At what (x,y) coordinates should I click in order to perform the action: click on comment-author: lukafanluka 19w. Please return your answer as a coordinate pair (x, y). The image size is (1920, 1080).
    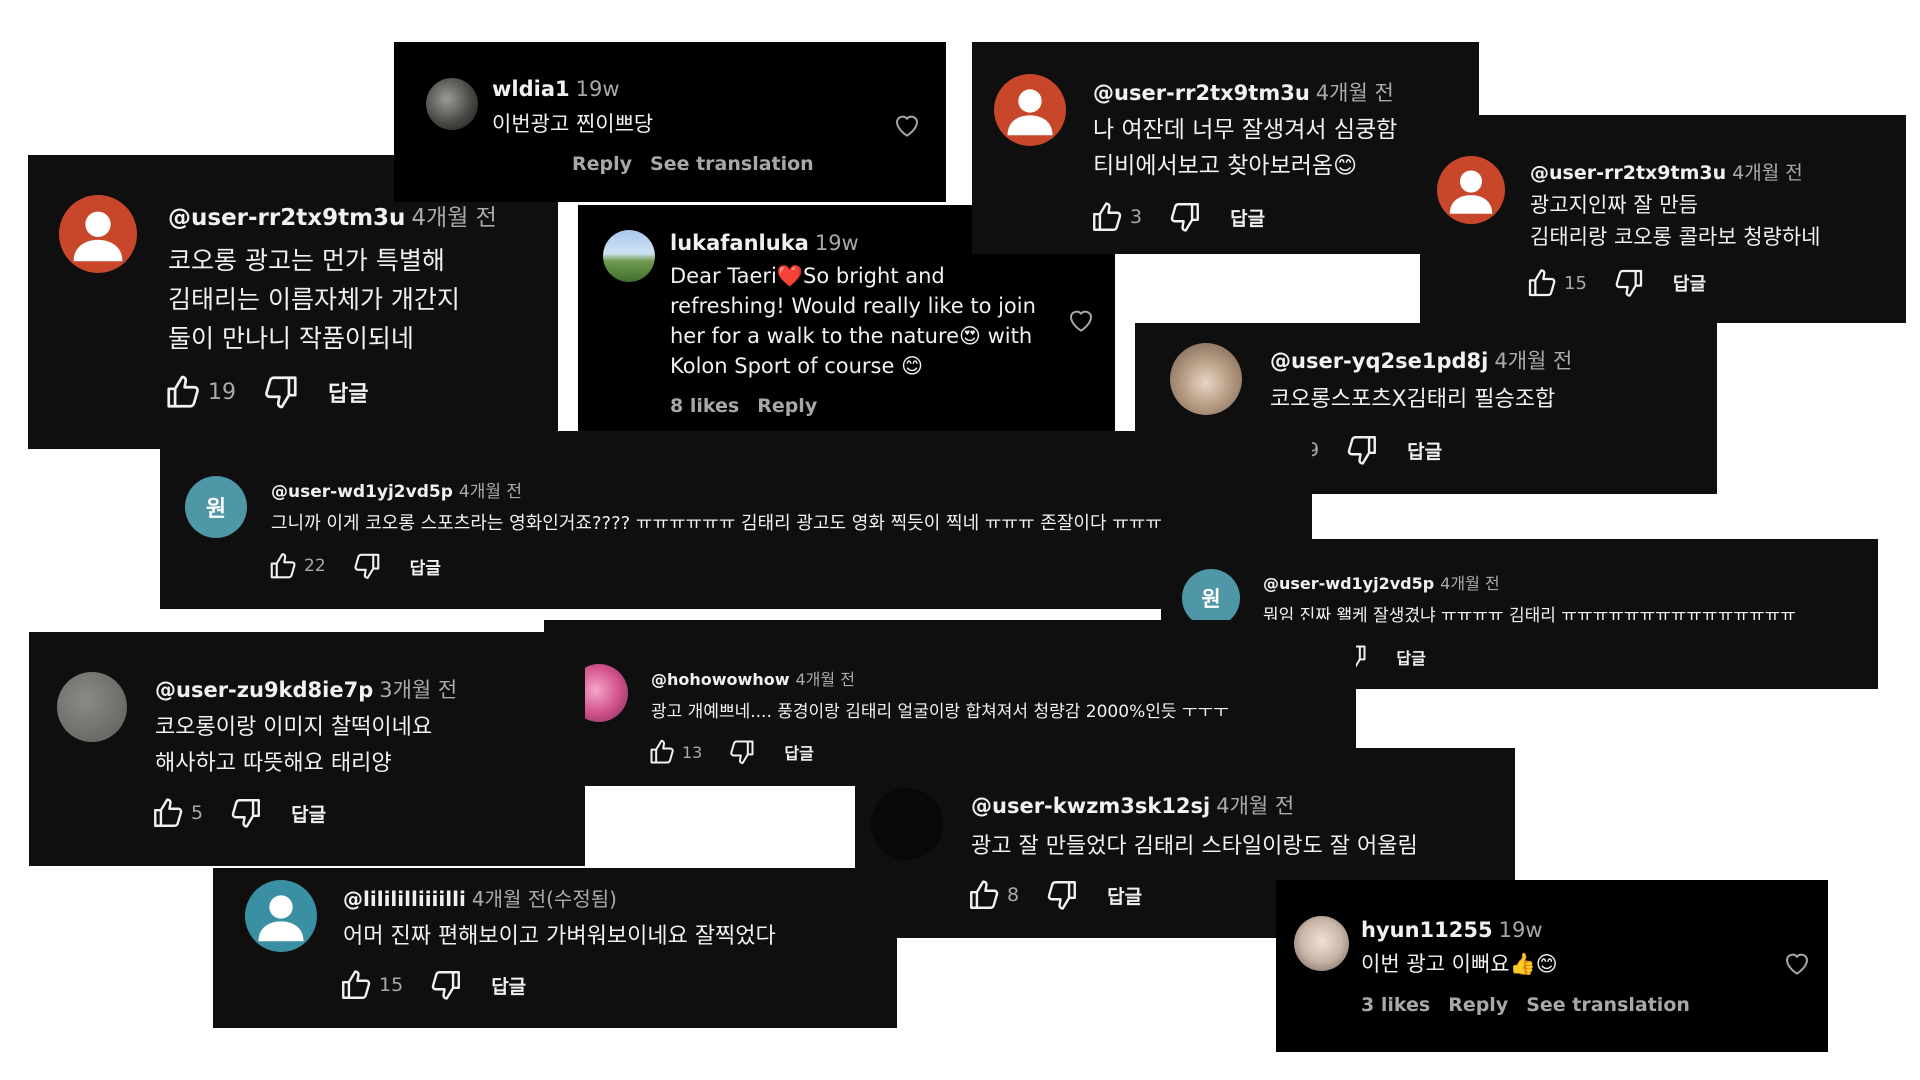
    Looking at the image, I should click on (764, 243).